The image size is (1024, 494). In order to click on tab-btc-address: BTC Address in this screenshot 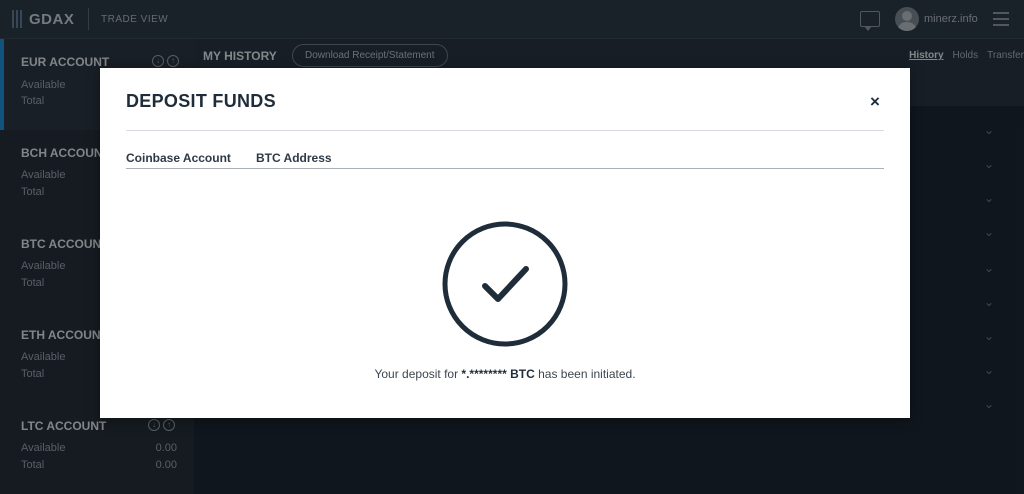, I will do `click(294, 158)`.